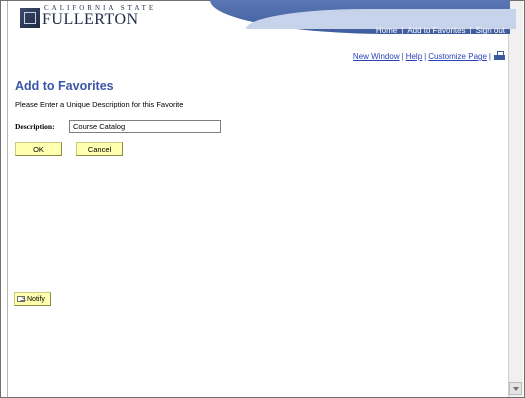 Image resolution: width=525 pixels, height=398 pixels. What do you see at coordinates (386, 30) in the screenshot?
I see `home-link: Home` at bounding box center [386, 30].